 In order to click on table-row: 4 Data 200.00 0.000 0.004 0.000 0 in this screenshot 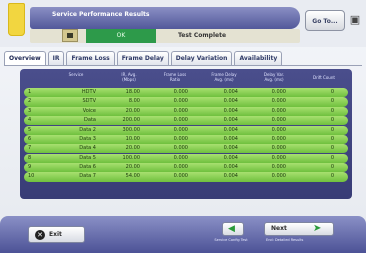, I will do `click(186, 121)`.